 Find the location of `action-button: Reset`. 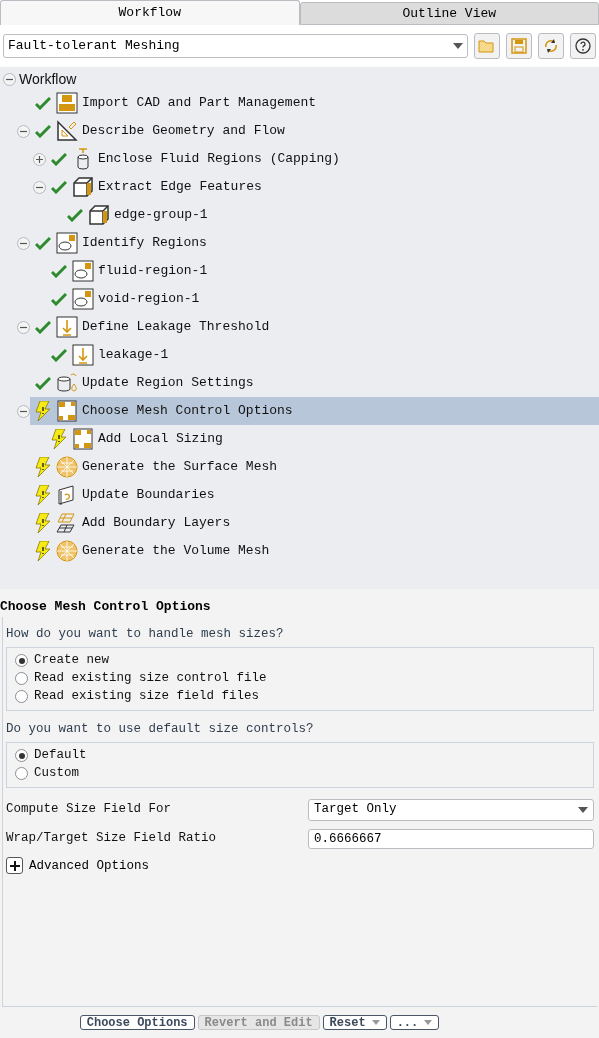

action-button: Reset is located at coordinates (354, 1022).